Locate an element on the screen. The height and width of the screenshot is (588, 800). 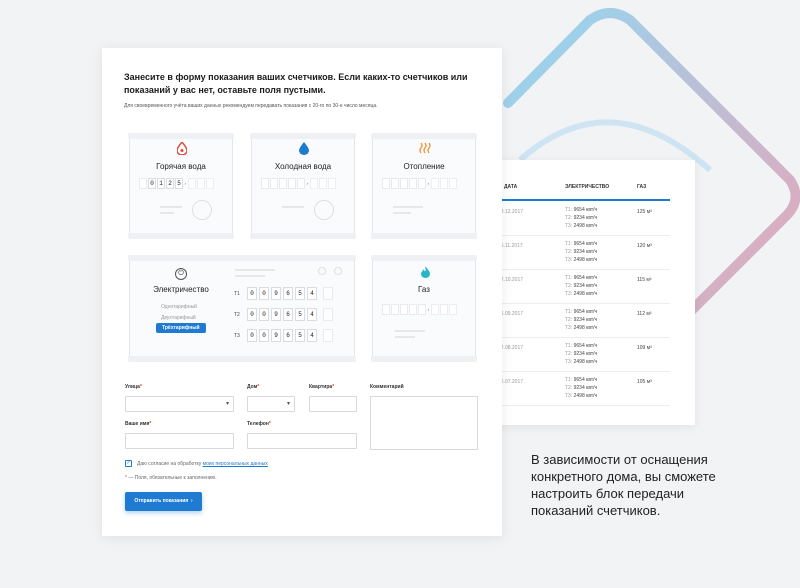
meter-gas: Газ , is located at coordinates (424, 308).